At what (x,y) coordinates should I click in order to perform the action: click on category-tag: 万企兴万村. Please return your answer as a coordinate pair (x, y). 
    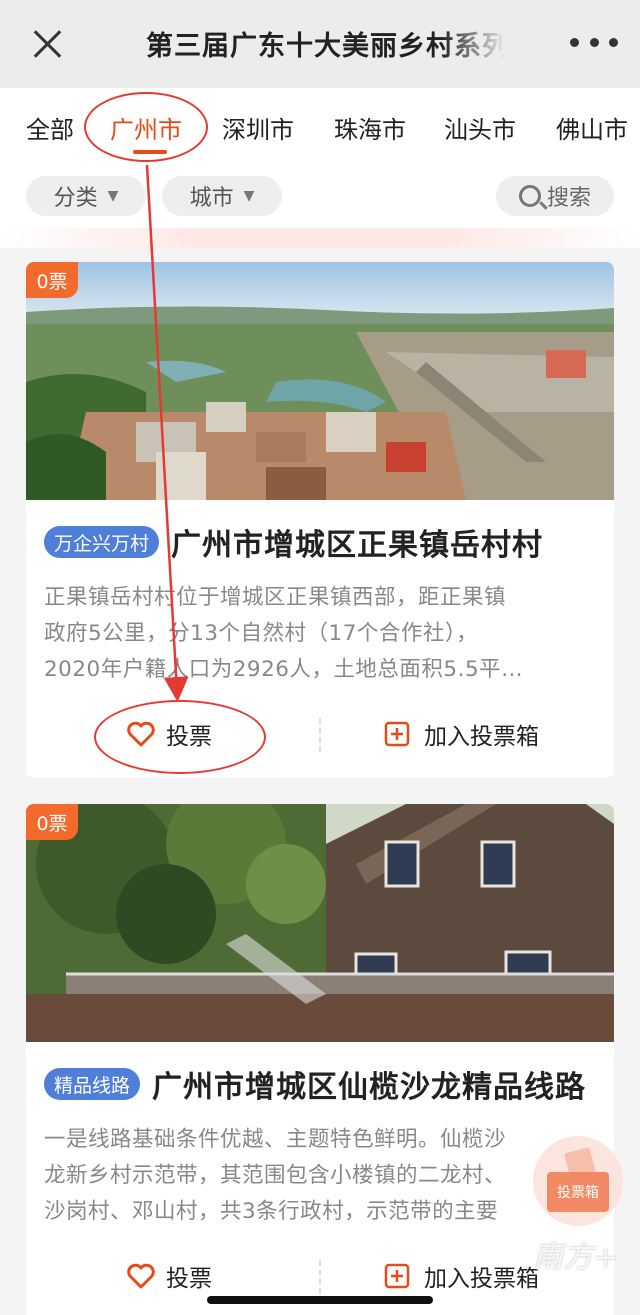
    Looking at the image, I should click on (102, 542).